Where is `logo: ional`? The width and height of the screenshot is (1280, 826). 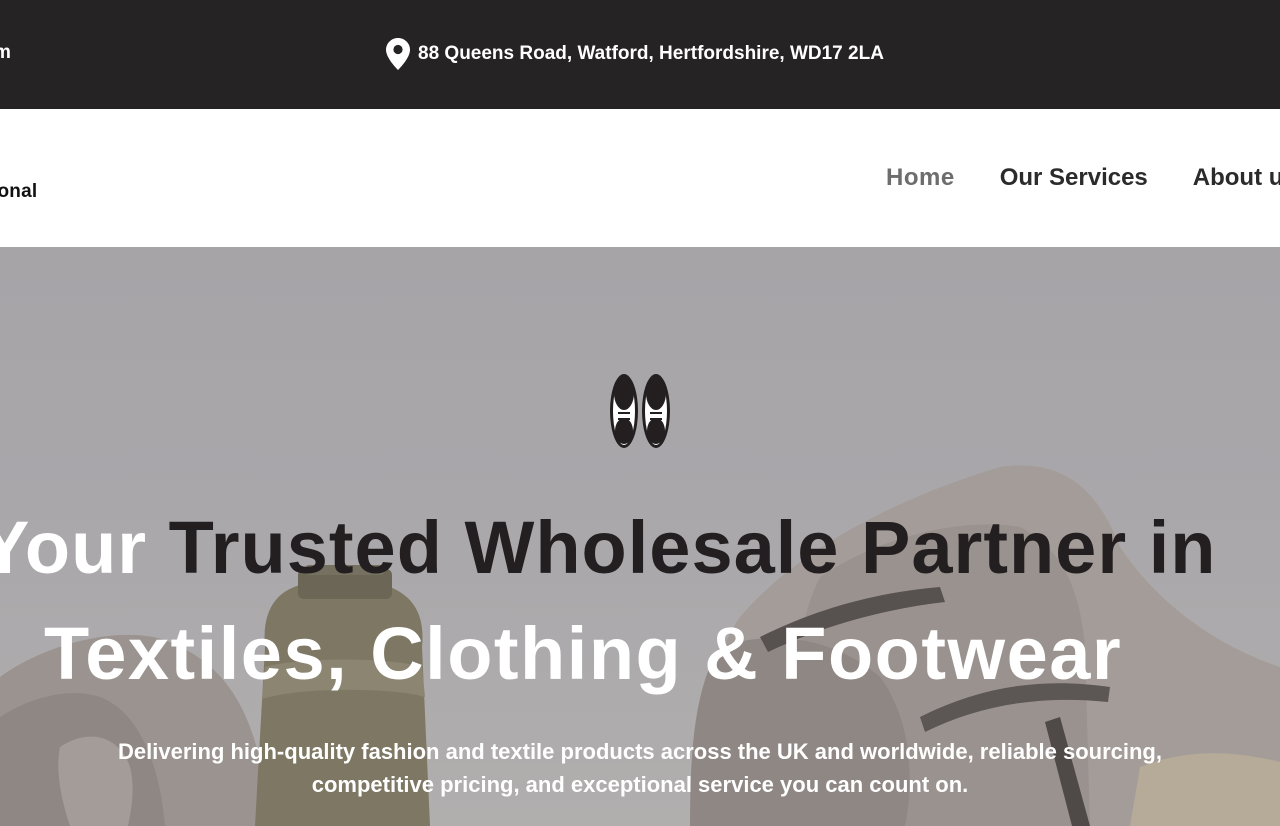
logo: ional is located at coordinates (18, 192).